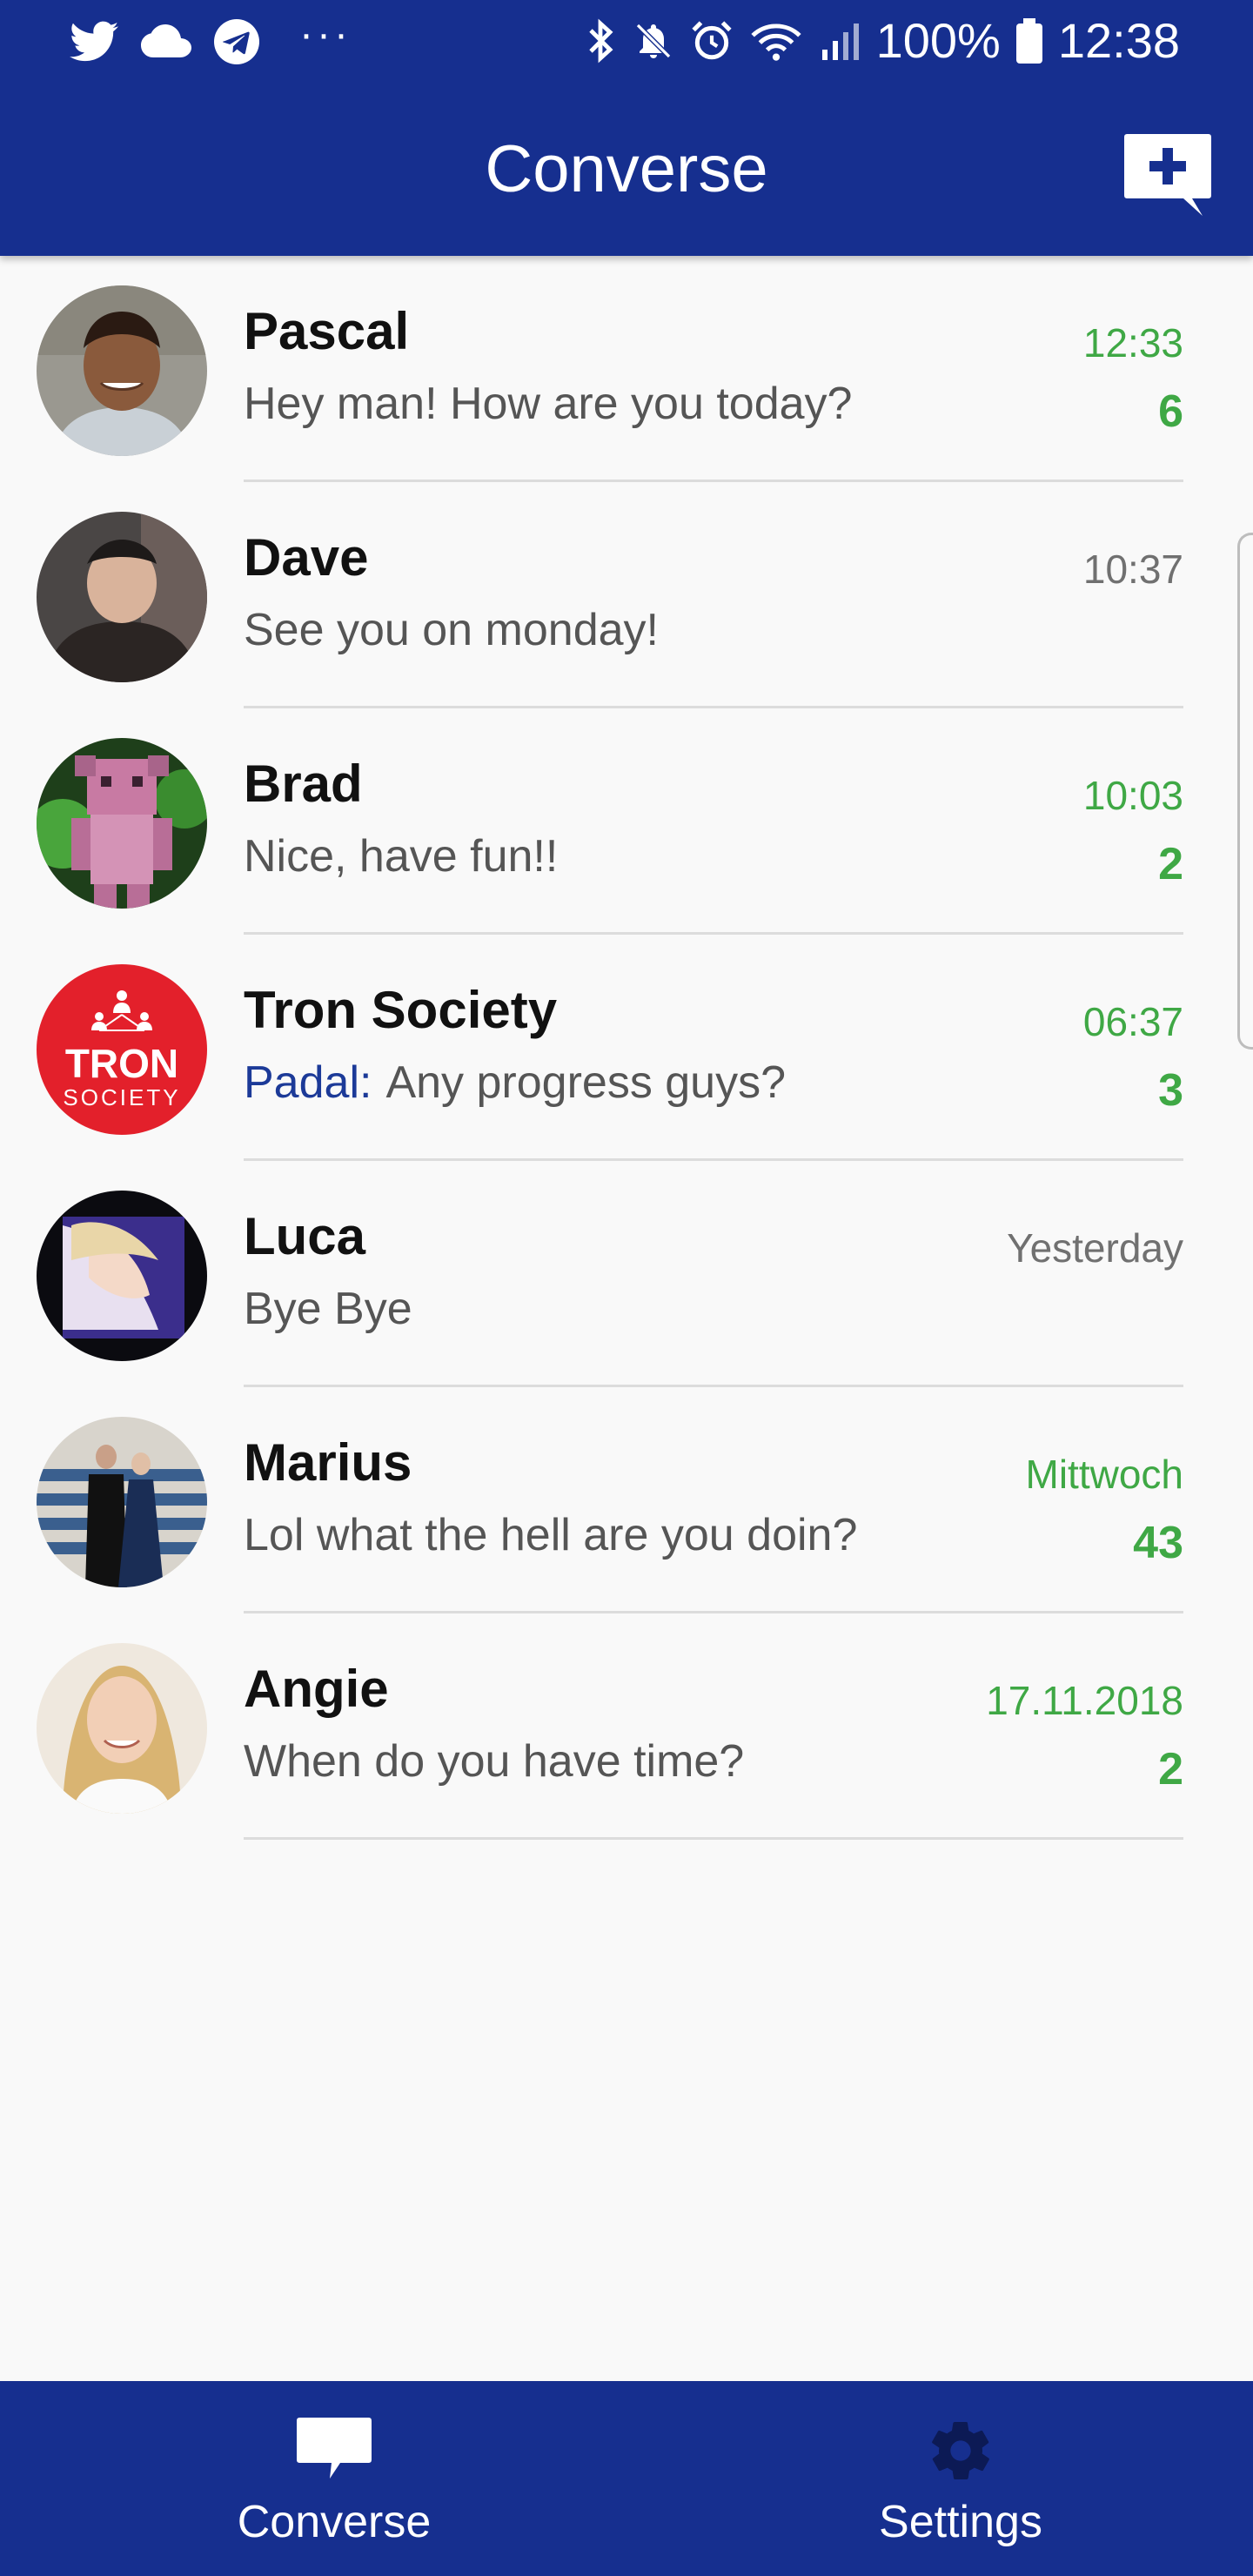 The image size is (1253, 2576). I want to click on chat-name: Luca, so click(305, 1236).